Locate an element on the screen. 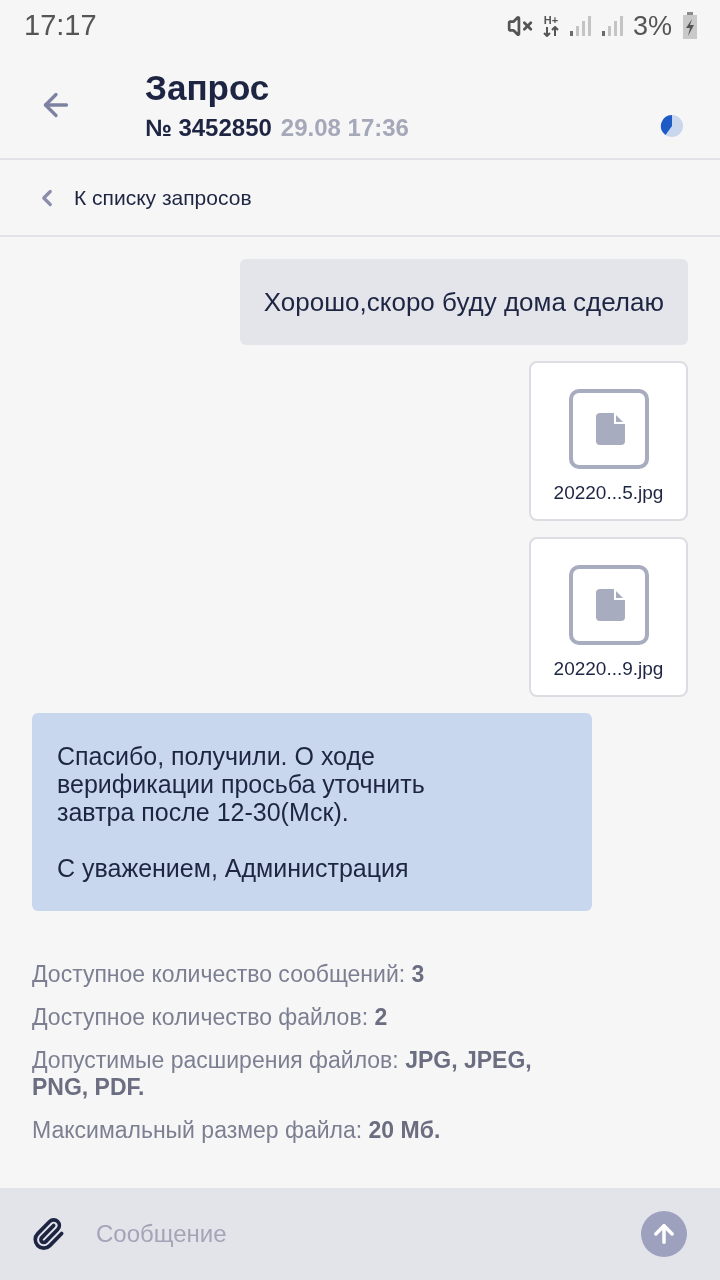 The width and height of the screenshot is (720, 1280). send-button is located at coordinates (664, 1234).